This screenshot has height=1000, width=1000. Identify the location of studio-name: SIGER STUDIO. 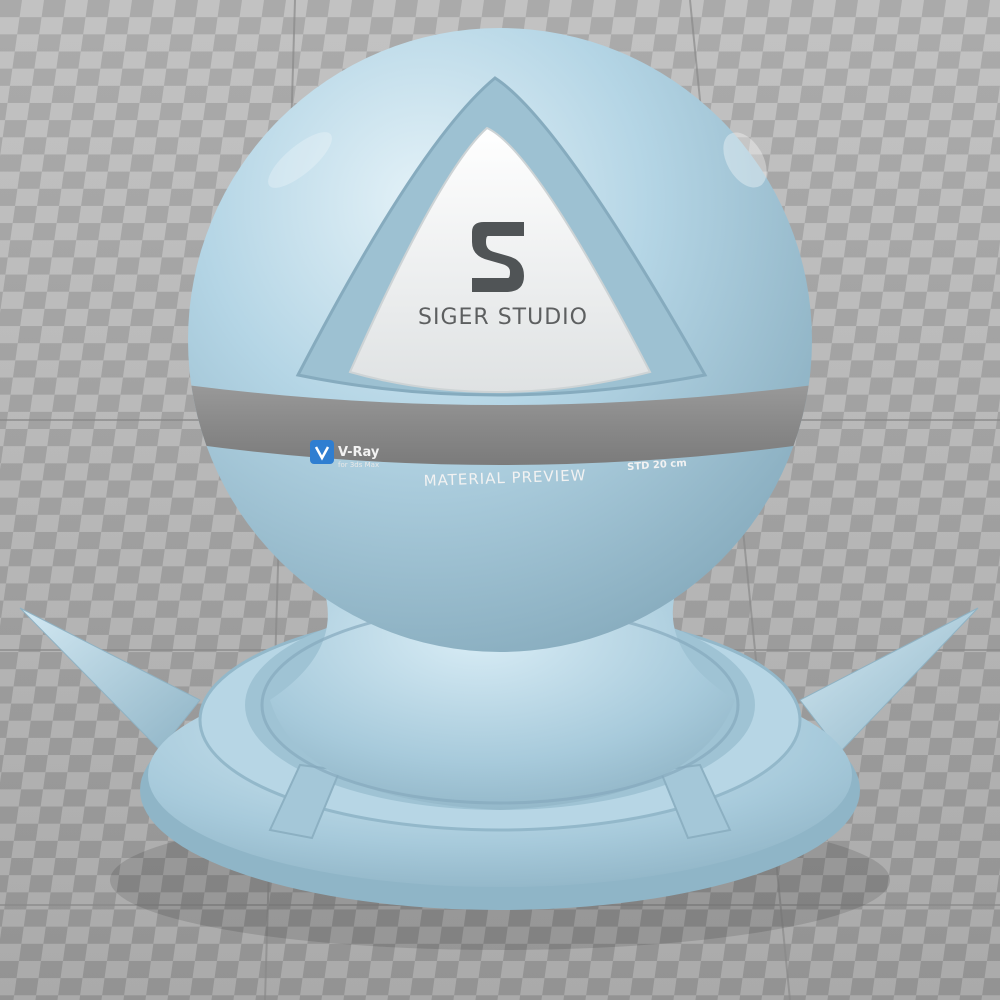
(503, 317).